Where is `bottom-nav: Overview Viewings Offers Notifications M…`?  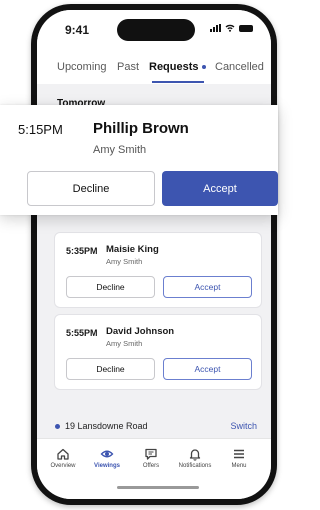
bottom-nav: Overview Viewings Offers Notifications M… is located at coordinates (154, 468).